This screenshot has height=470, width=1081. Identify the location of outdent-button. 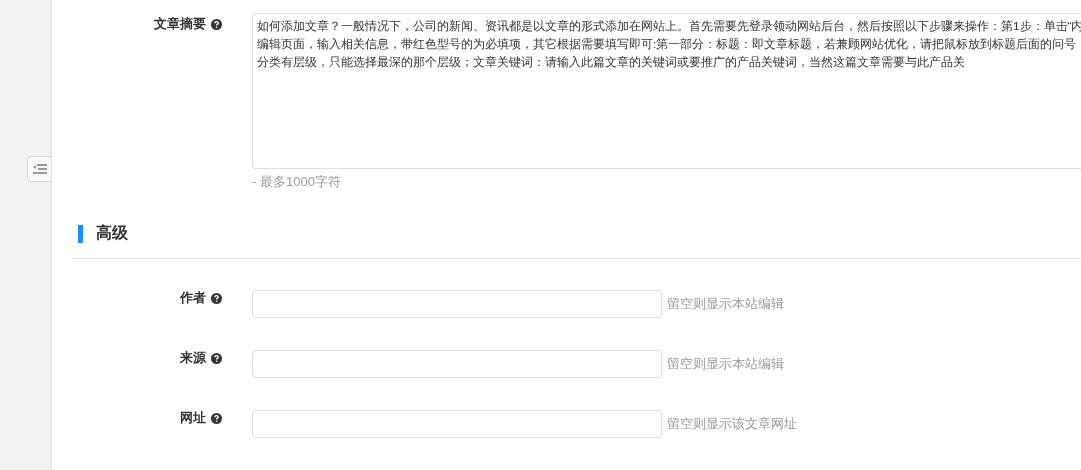
(39, 169).